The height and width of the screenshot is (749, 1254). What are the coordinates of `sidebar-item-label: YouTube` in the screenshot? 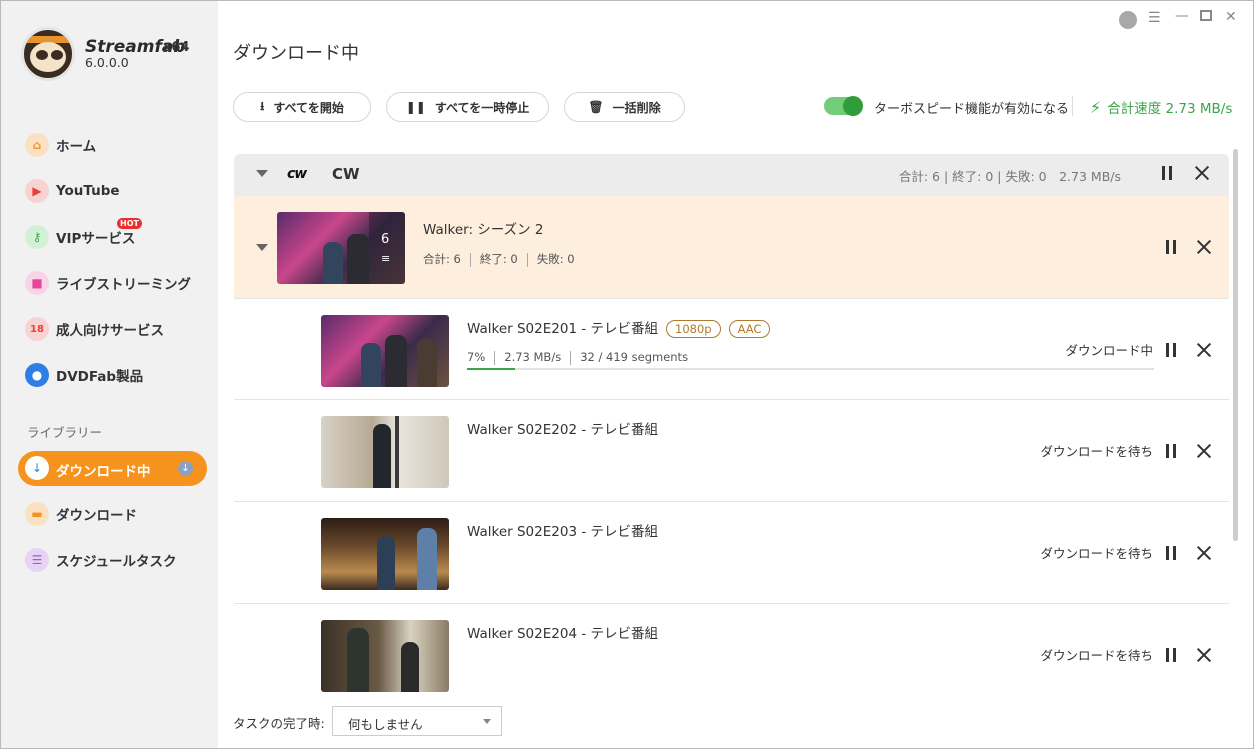 It's located at (88, 191).